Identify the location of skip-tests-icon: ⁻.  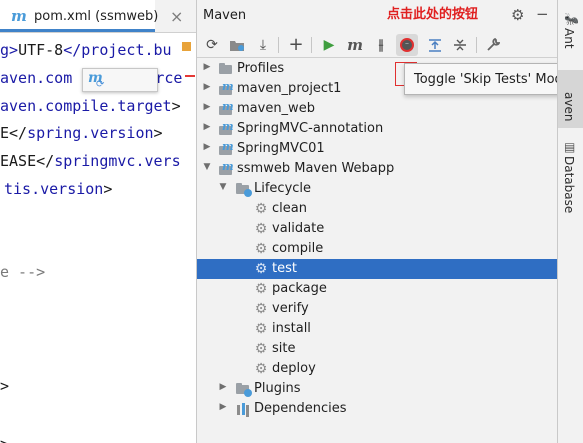
(407, 45).